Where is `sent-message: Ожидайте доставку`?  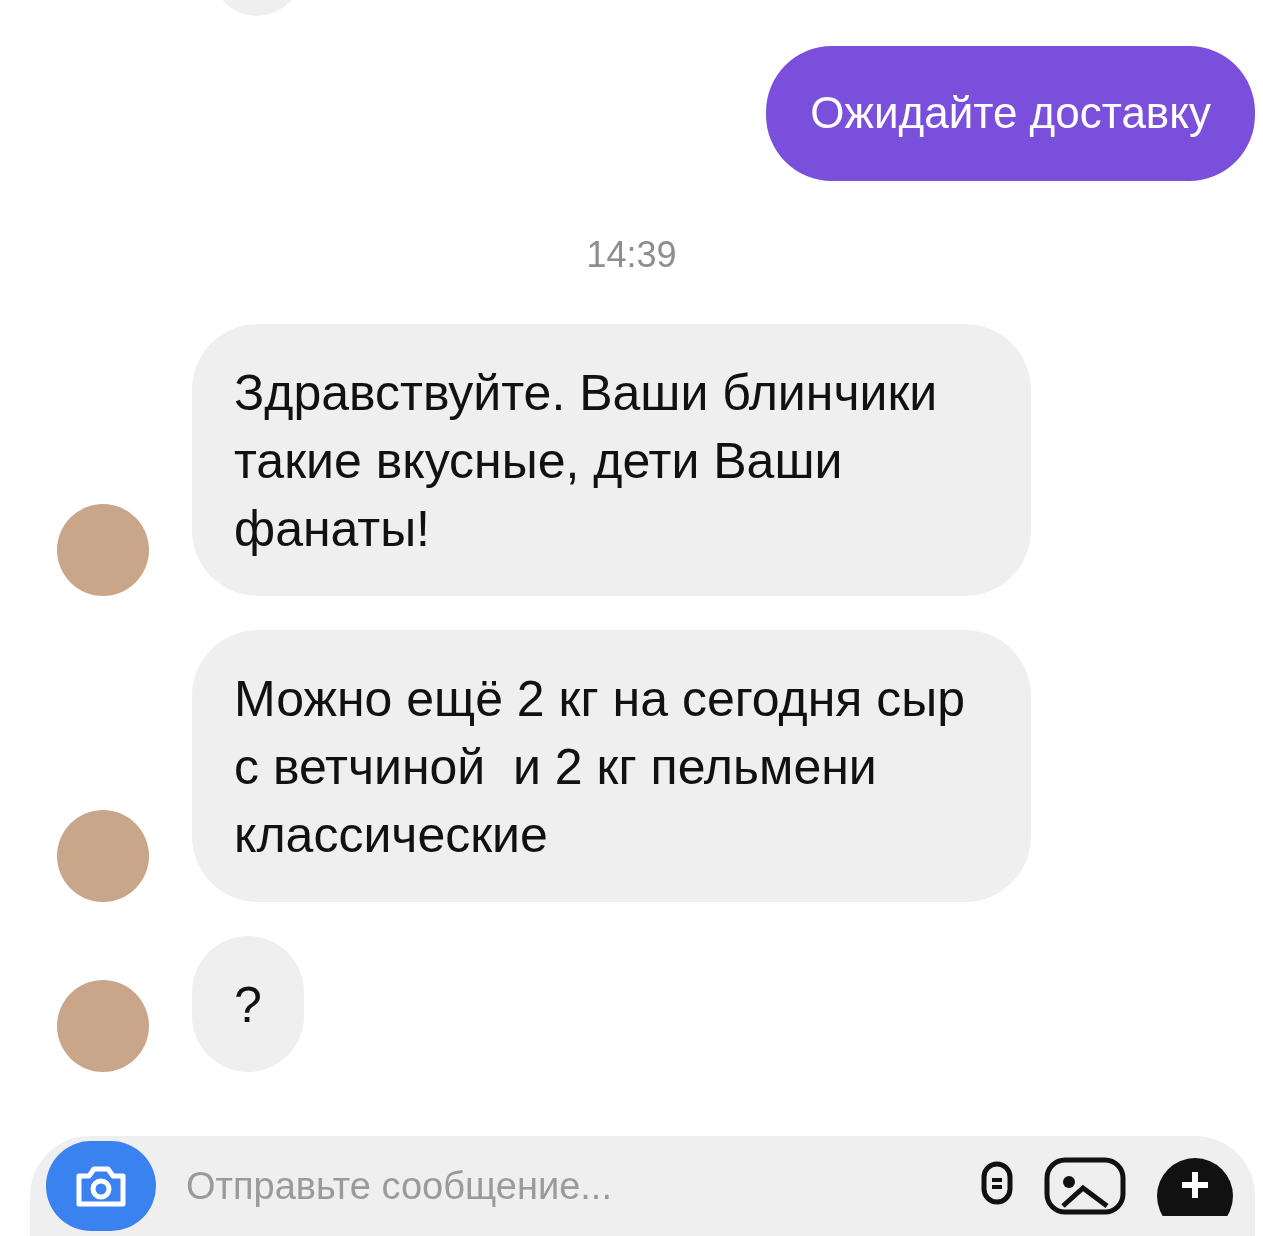 sent-message: Ожидайте доставку is located at coordinates (1010, 113).